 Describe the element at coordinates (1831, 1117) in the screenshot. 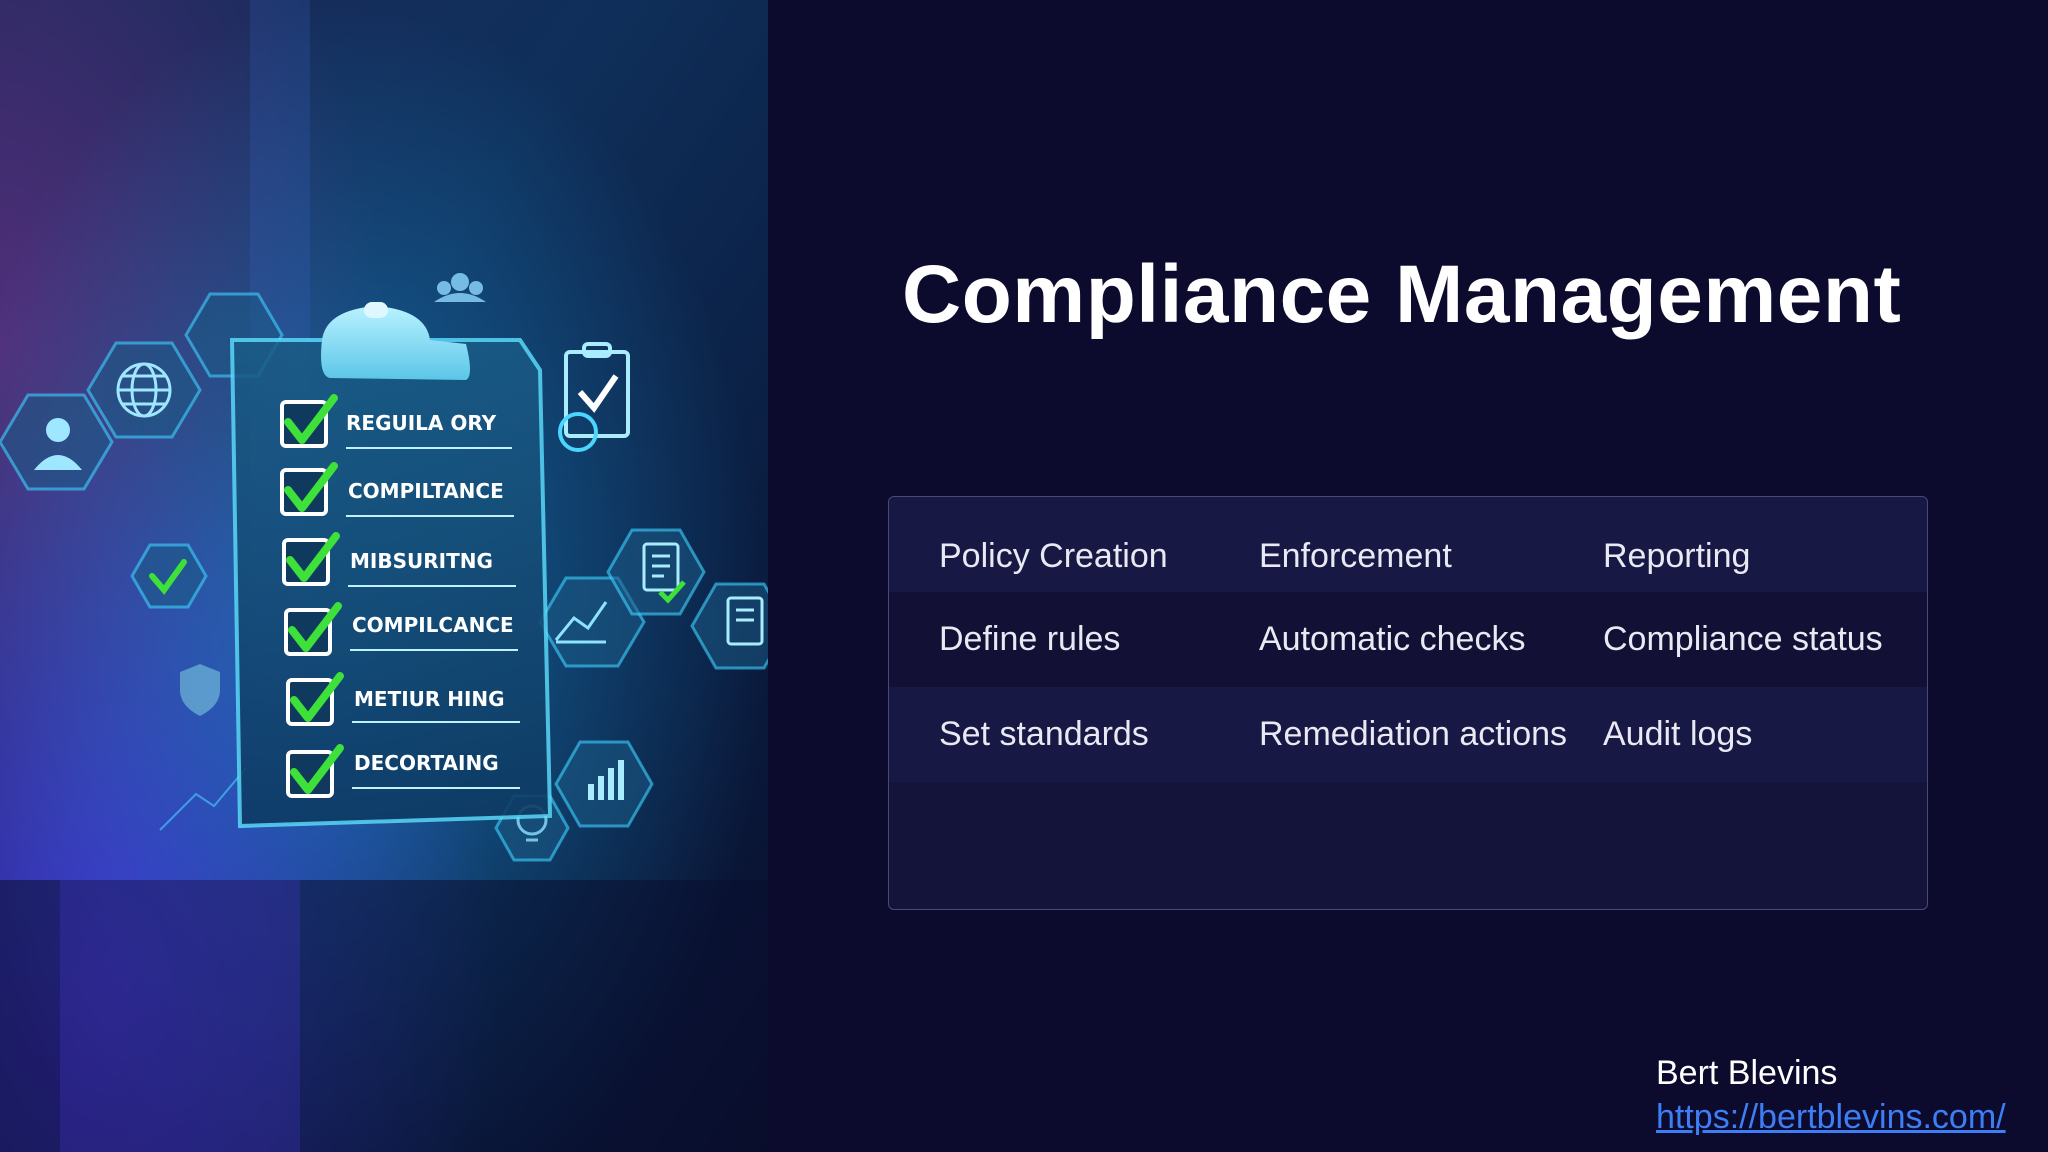

I see `author-website-link: https://bertblevins.com/` at that location.